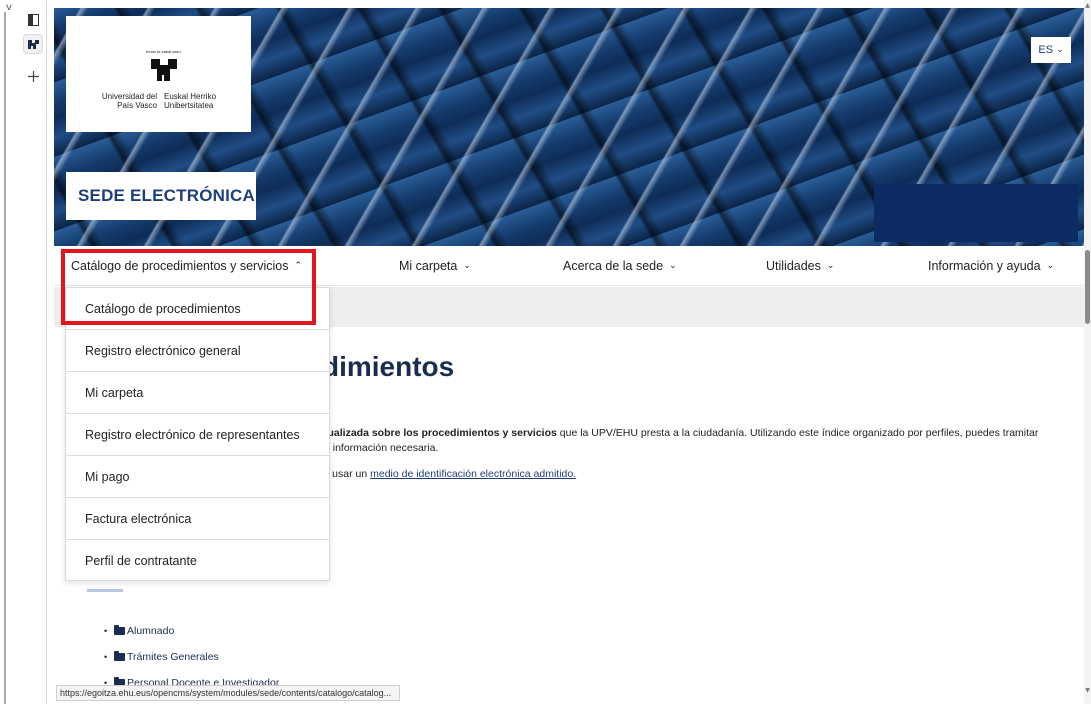 Image resolution: width=1091 pixels, height=704 pixels. I want to click on intro-text-line-2: a información necesaria., so click(381, 448).